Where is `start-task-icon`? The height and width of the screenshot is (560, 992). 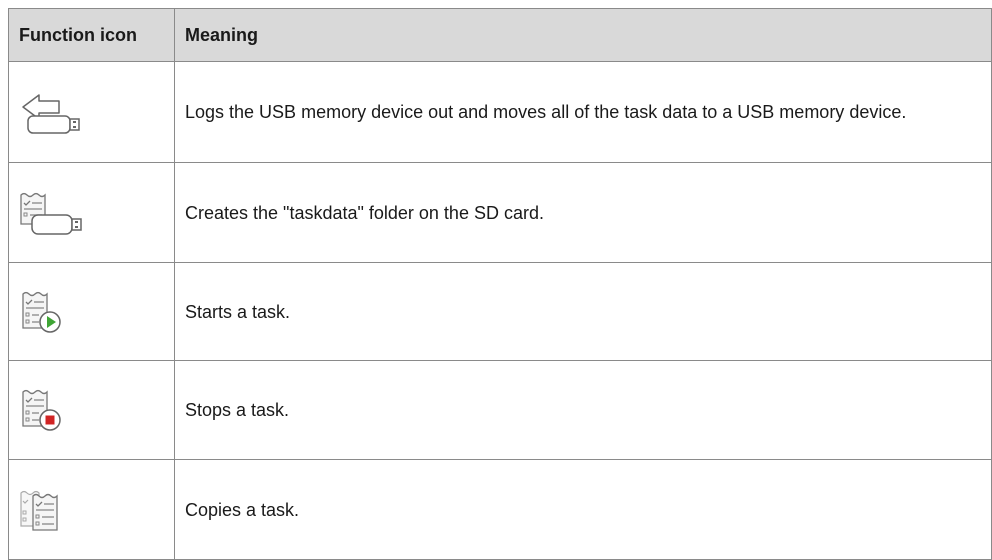
start-task-icon is located at coordinates (96, 312).